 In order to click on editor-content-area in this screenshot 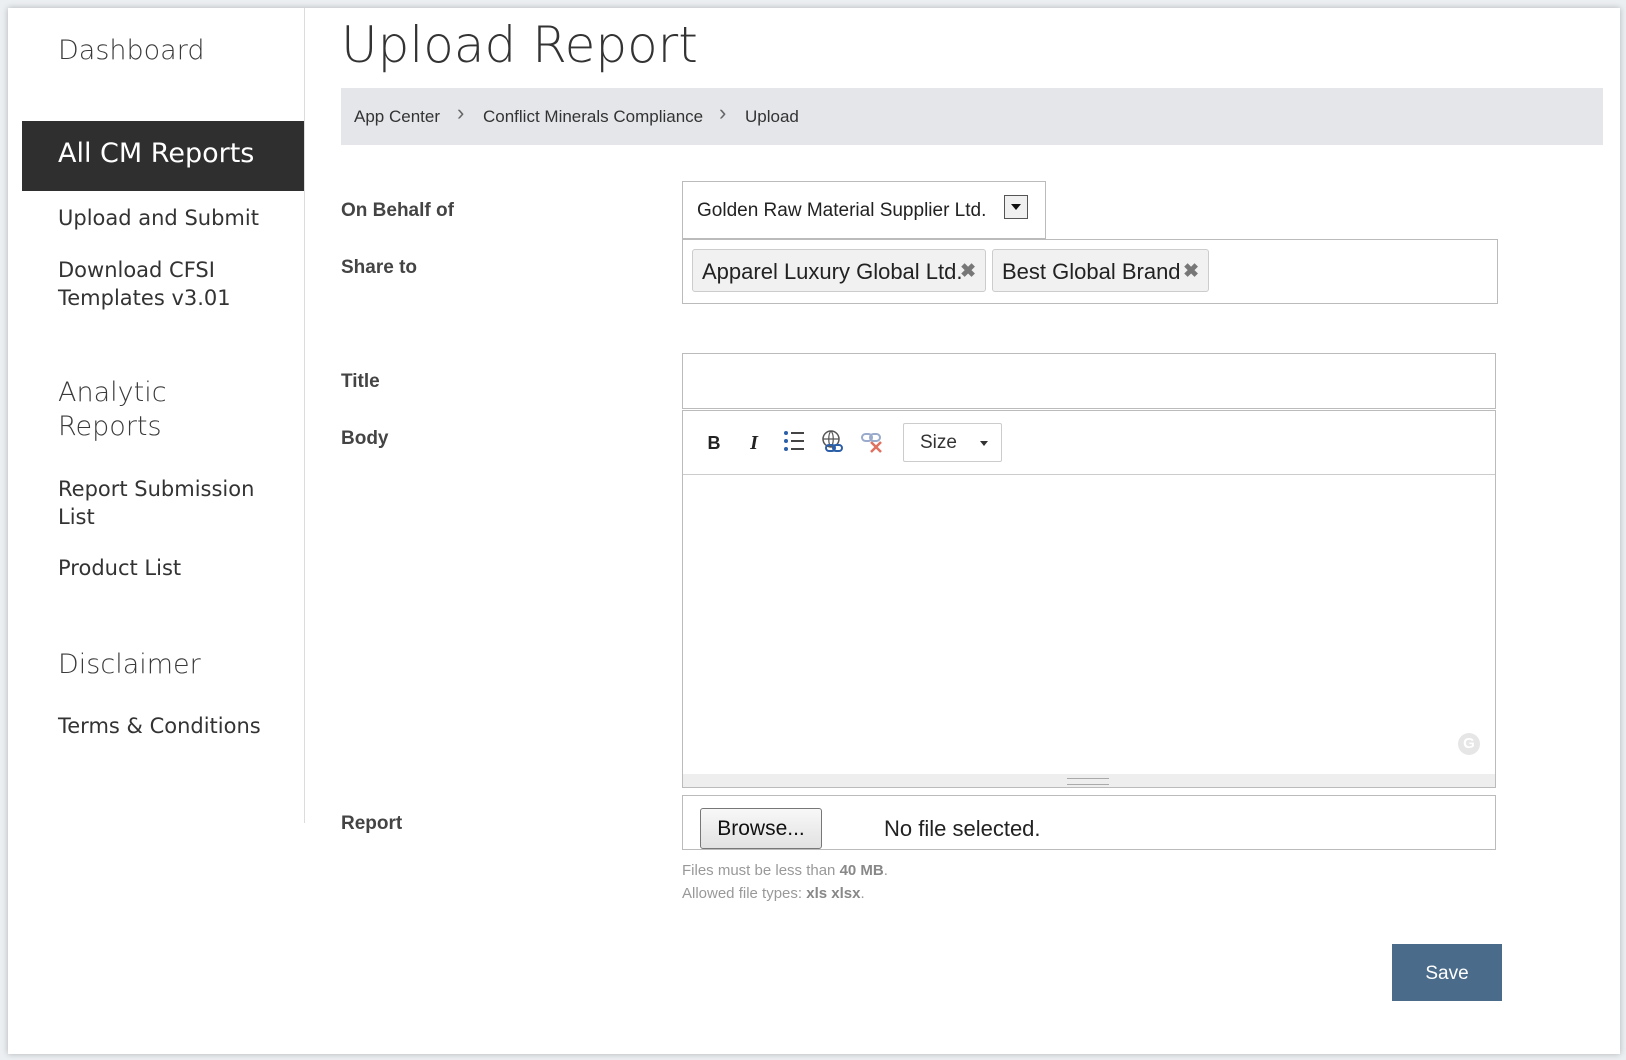, I will do `click(1089, 625)`.